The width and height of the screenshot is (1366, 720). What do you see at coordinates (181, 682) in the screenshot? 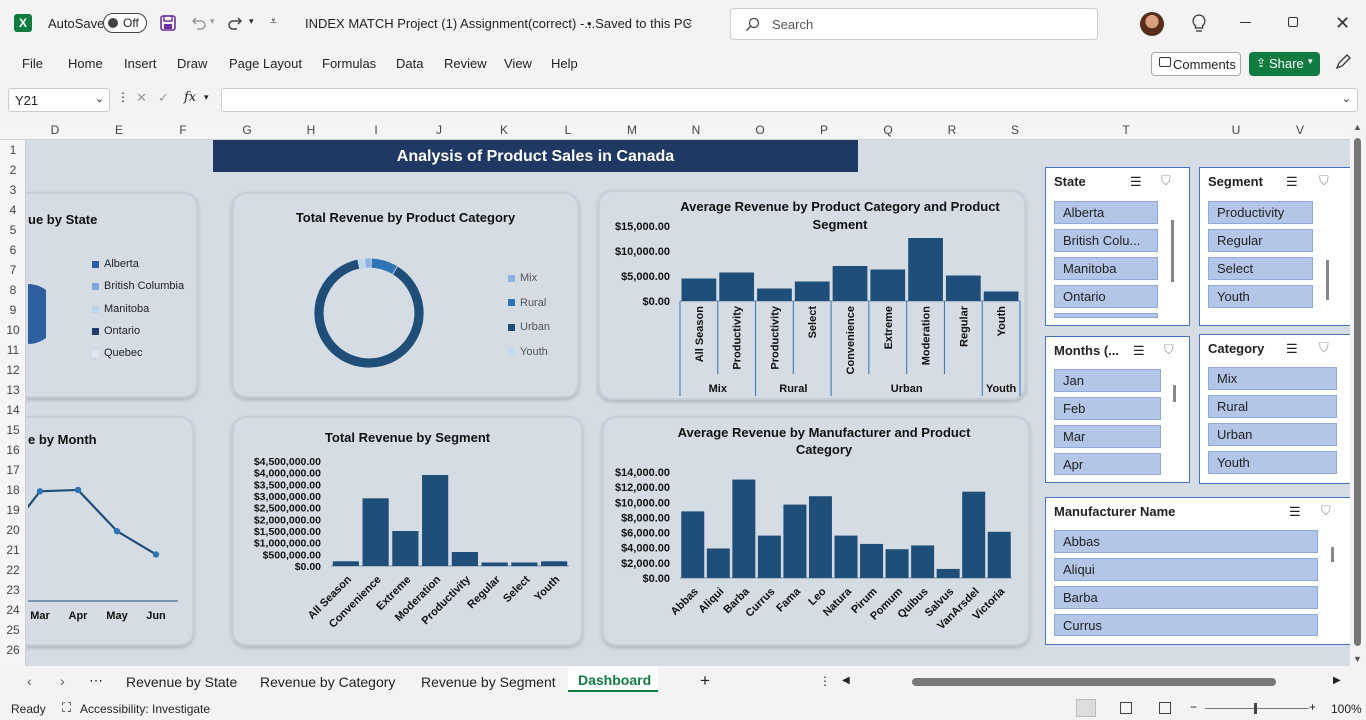
I see `tab-revenue-by-state: Revenue by State` at bounding box center [181, 682].